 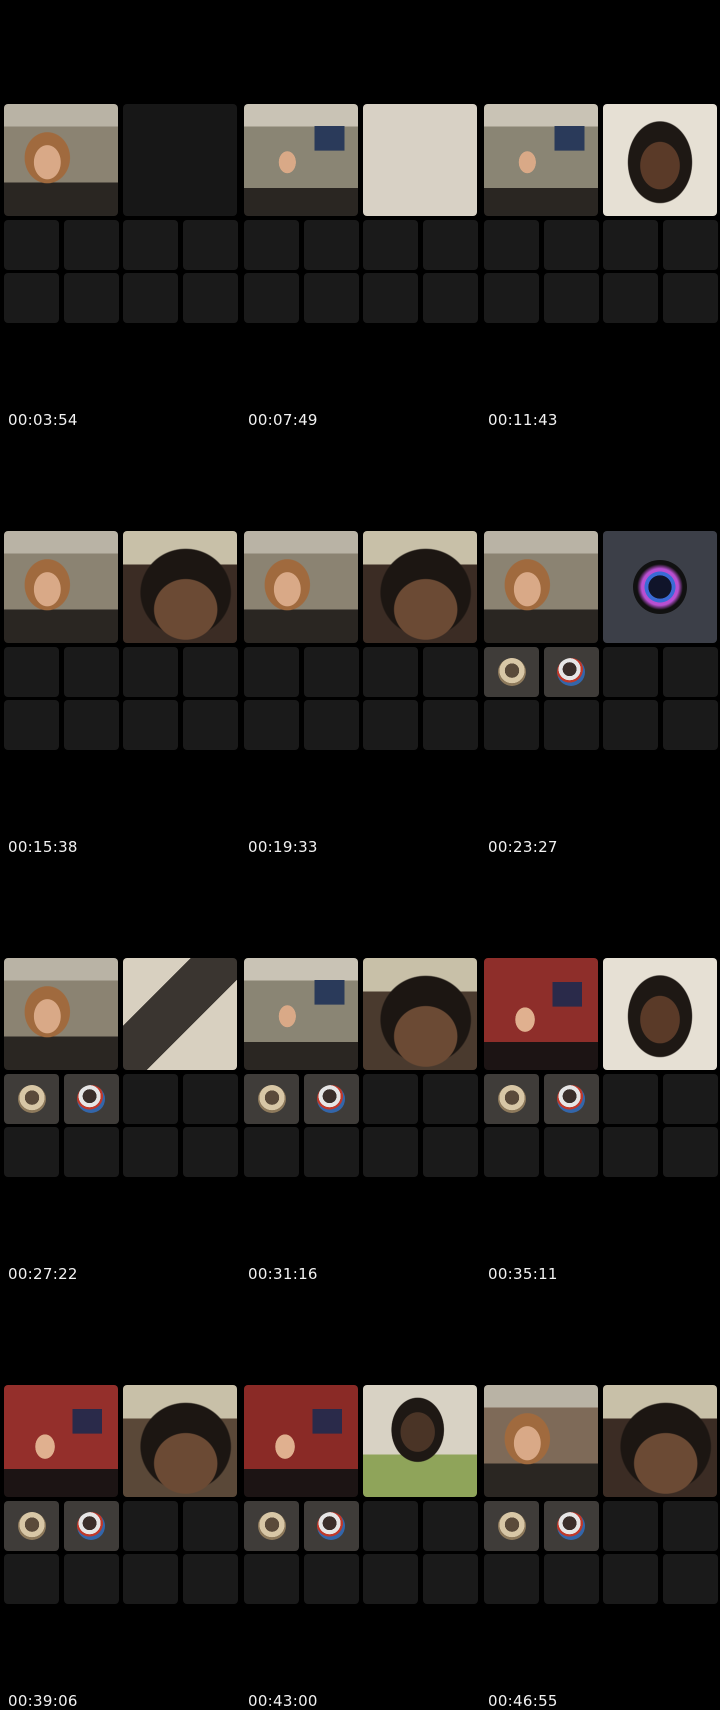 What do you see at coordinates (601, 266) in the screenshot?
I see `frame-thumbnail: 00:11:43` at bounding box center [601, 266].